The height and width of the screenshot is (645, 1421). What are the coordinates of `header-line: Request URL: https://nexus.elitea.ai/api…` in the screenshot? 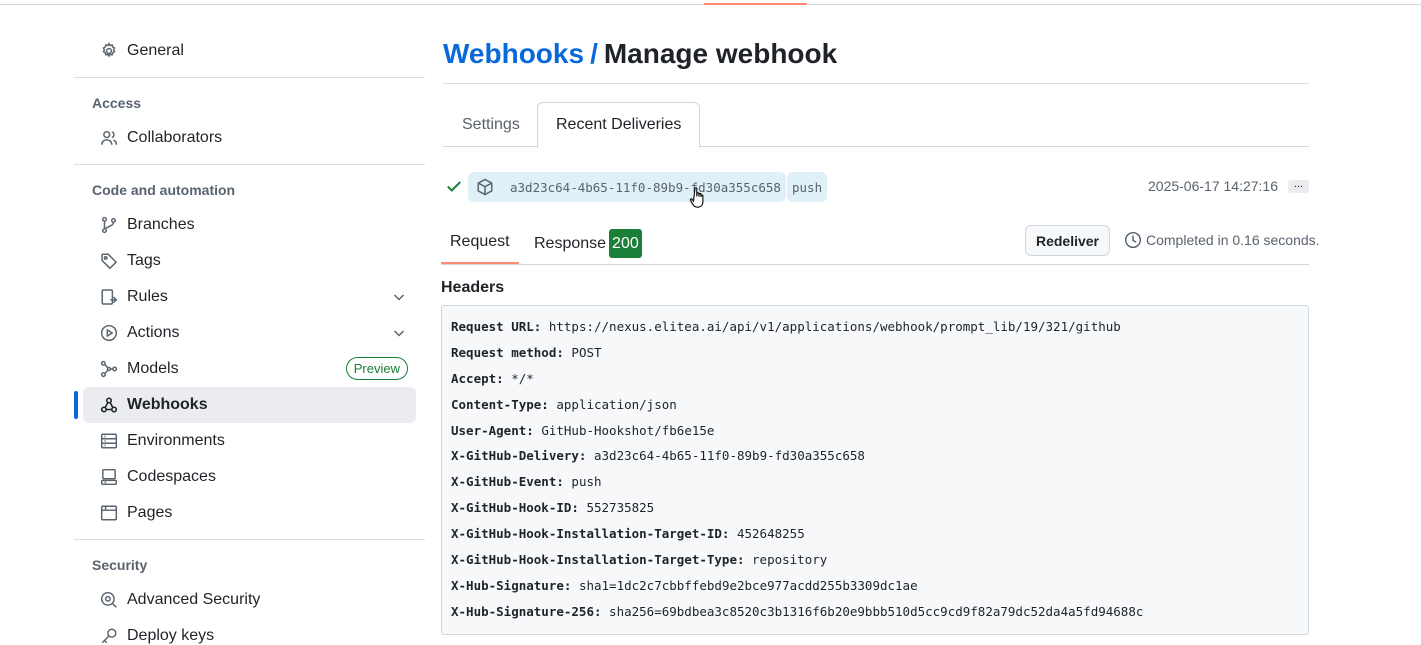 It's located at (875, 331).